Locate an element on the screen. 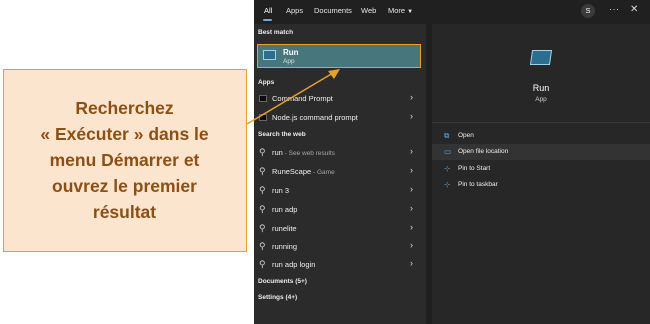 This screenshot has height=324, width=650. app-item-nodejs-prompt: Node.js command prompt › is located at coordinates (340, 118).